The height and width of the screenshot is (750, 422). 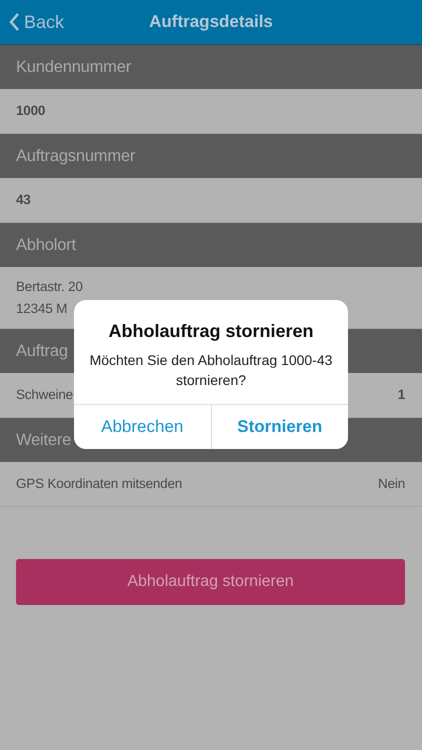 What do you see at coordinates (211, 245) in the screenshot?
I see `section-header: Abholort` at bounding box center [211, 245].